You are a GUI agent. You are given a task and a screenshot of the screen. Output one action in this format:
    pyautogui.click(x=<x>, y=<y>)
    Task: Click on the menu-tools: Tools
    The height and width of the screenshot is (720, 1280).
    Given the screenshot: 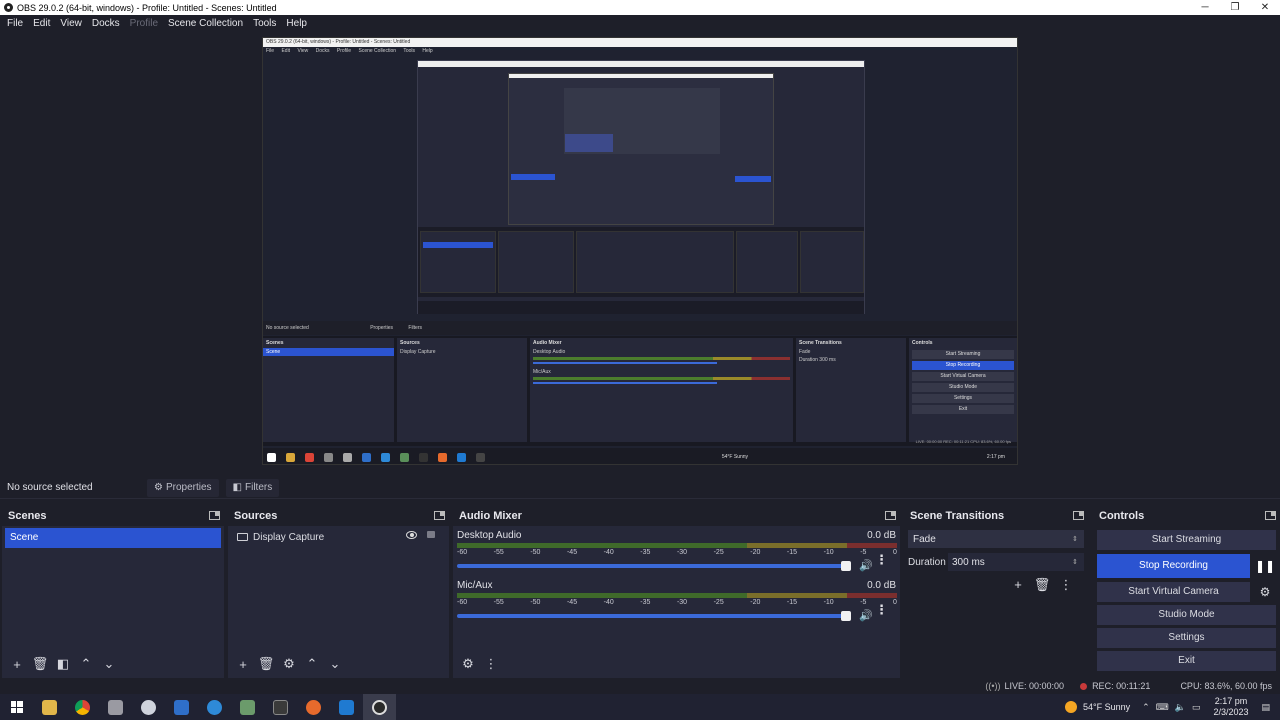 What is the action you would take?
    pyautogui.click(x=264, y=23)
    